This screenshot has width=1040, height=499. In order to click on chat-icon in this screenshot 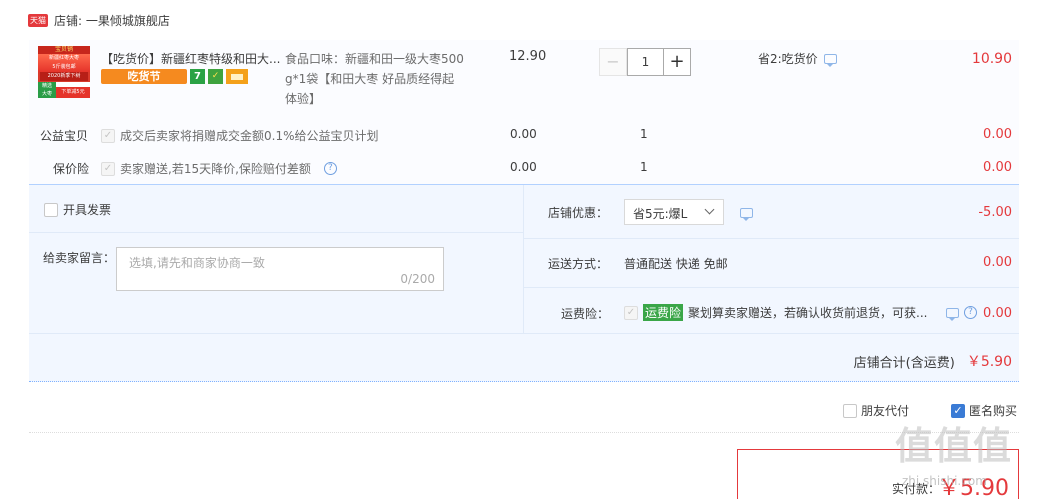, I will do `click(830, 60)`.